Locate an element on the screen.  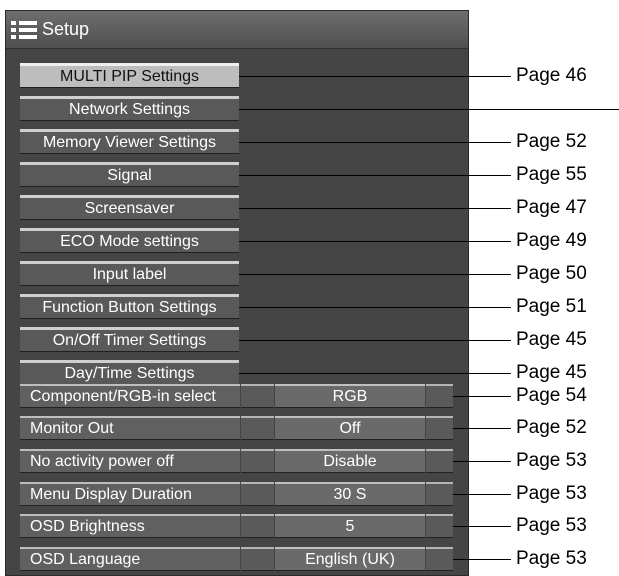
page-reference: Page 47 is located at coordinates (551, 207).